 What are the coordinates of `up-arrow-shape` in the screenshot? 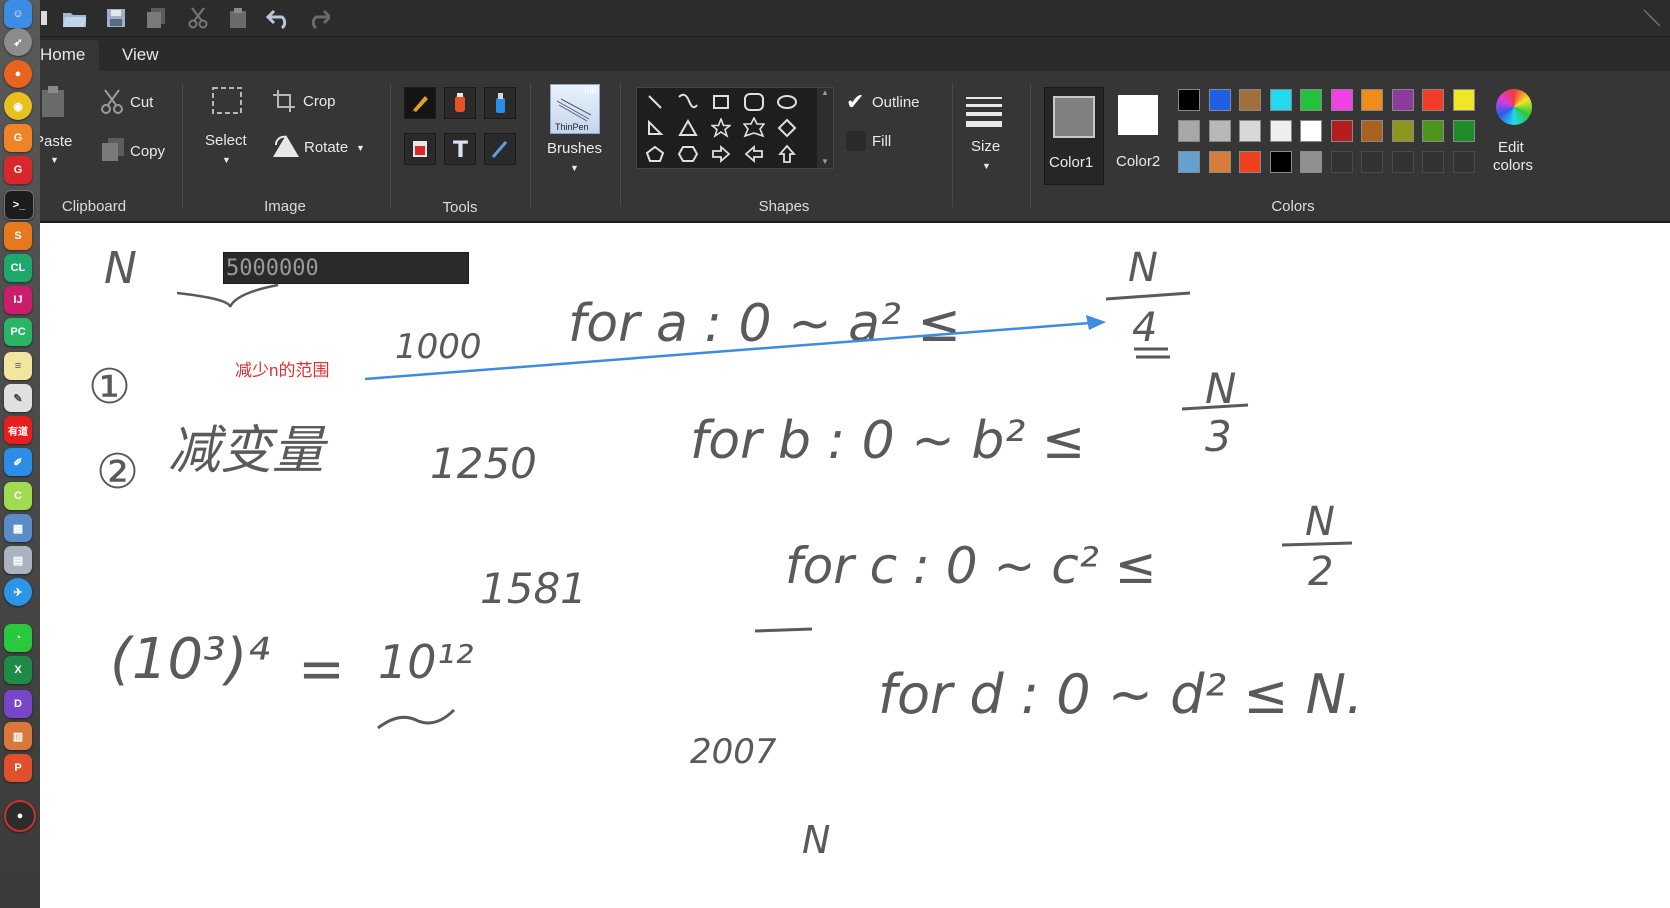 It's located at (787, 154).